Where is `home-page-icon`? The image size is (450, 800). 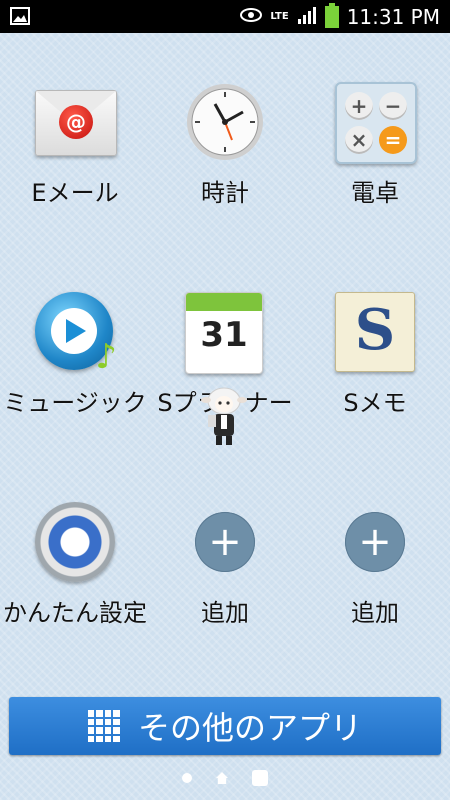
home-page-icon is located at coordinates (222, 778).